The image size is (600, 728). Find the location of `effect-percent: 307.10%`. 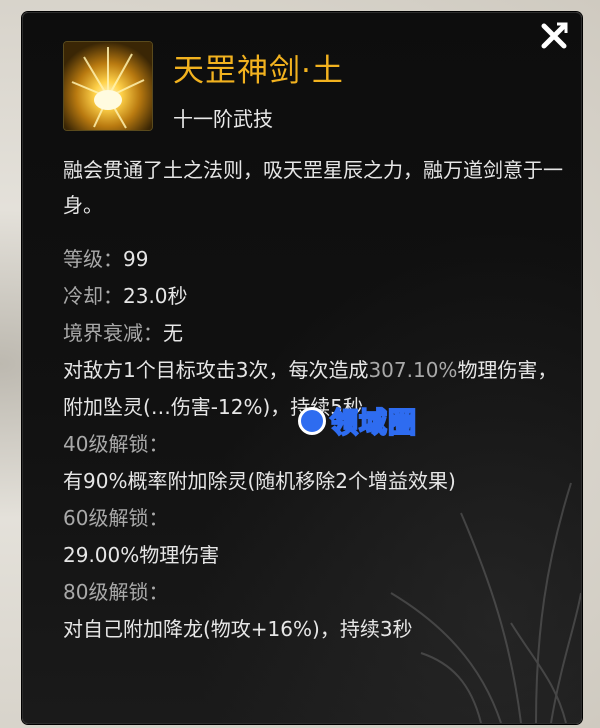

effect-percent: 307.10% is located at coordinates (413, 370).